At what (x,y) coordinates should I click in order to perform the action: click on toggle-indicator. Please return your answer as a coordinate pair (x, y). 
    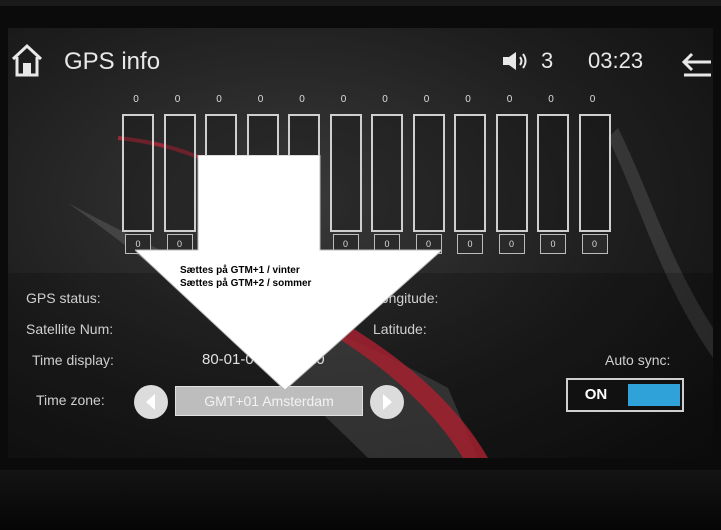
    Looking at the image, I should click on (654, 395).